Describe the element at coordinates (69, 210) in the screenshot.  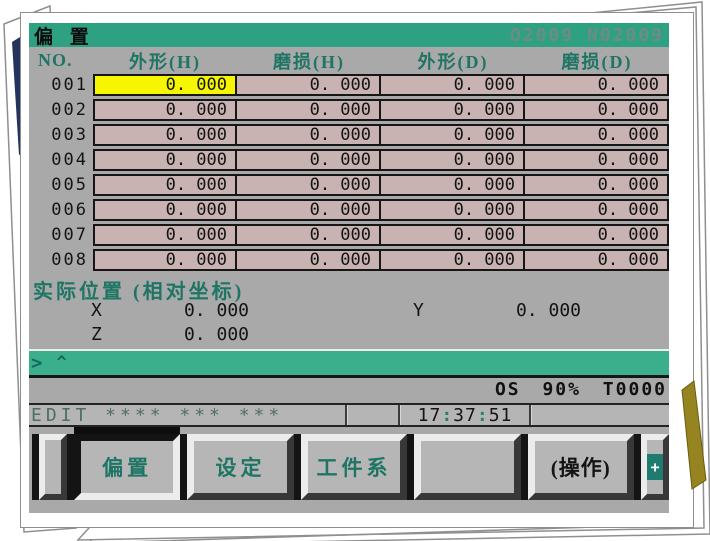
I see `row-number: 006` at that location.